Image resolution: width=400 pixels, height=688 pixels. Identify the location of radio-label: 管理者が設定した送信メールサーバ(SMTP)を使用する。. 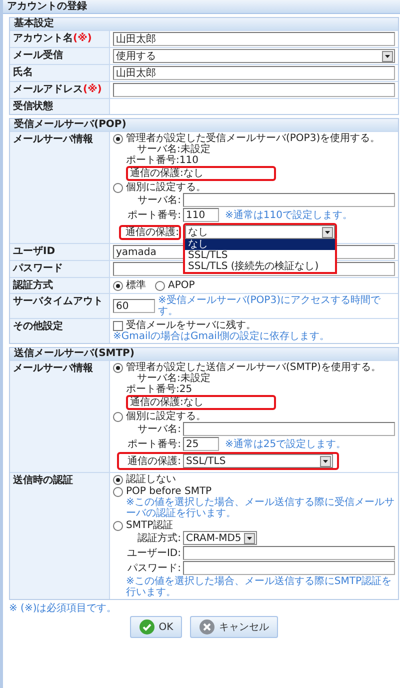
(253, 367).